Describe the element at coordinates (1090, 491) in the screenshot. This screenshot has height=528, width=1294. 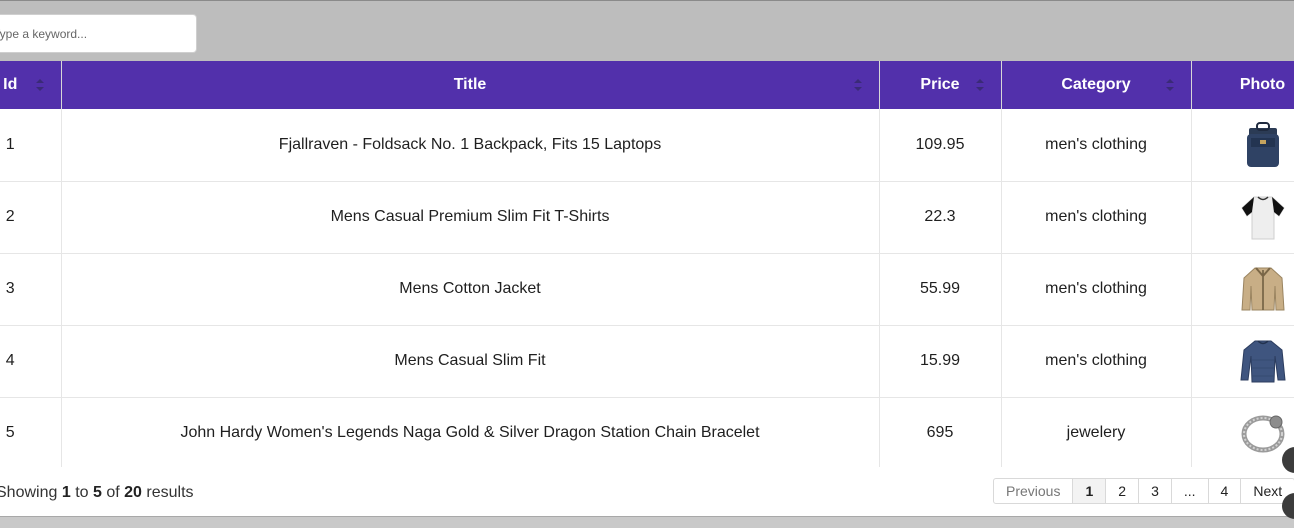
I see `page-button-1: 1` at that location.